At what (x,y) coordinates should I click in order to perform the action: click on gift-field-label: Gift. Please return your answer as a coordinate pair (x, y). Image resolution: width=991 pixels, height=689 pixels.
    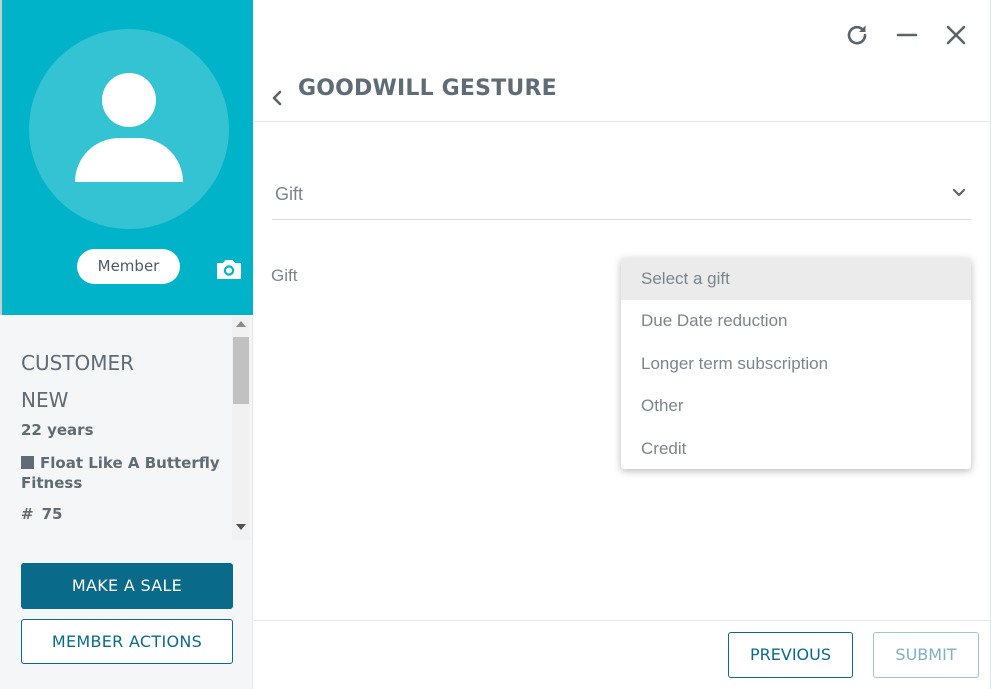
    Looking at the image, I should click on (284, 275).